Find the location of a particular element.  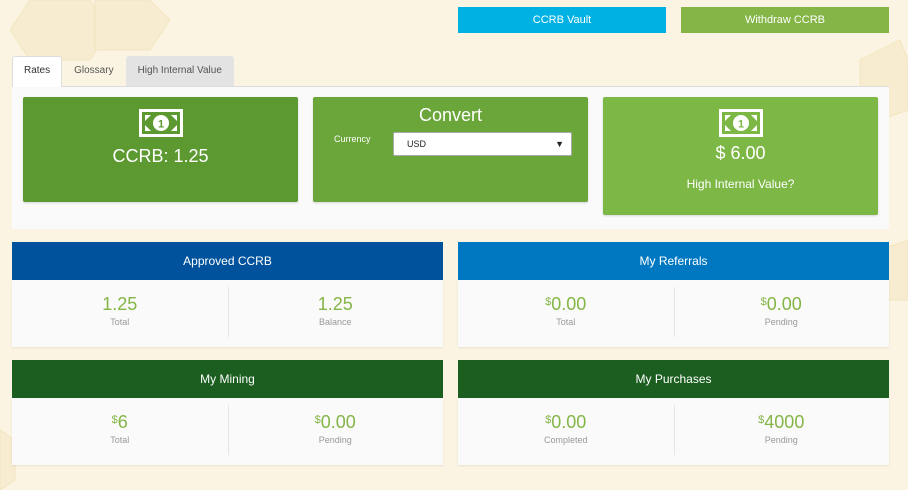

purchases-pending-value: $4000 is located at coordinates (782, 422).